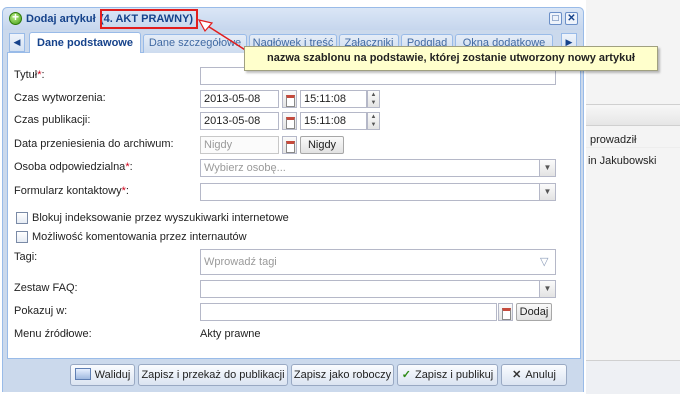 This screenshot has height=394, width=680. What do you see at coordinates (41, 311) in the screenshot?
I see `show-in-label: Pokazuj w:` at bounding box center [41, 311].